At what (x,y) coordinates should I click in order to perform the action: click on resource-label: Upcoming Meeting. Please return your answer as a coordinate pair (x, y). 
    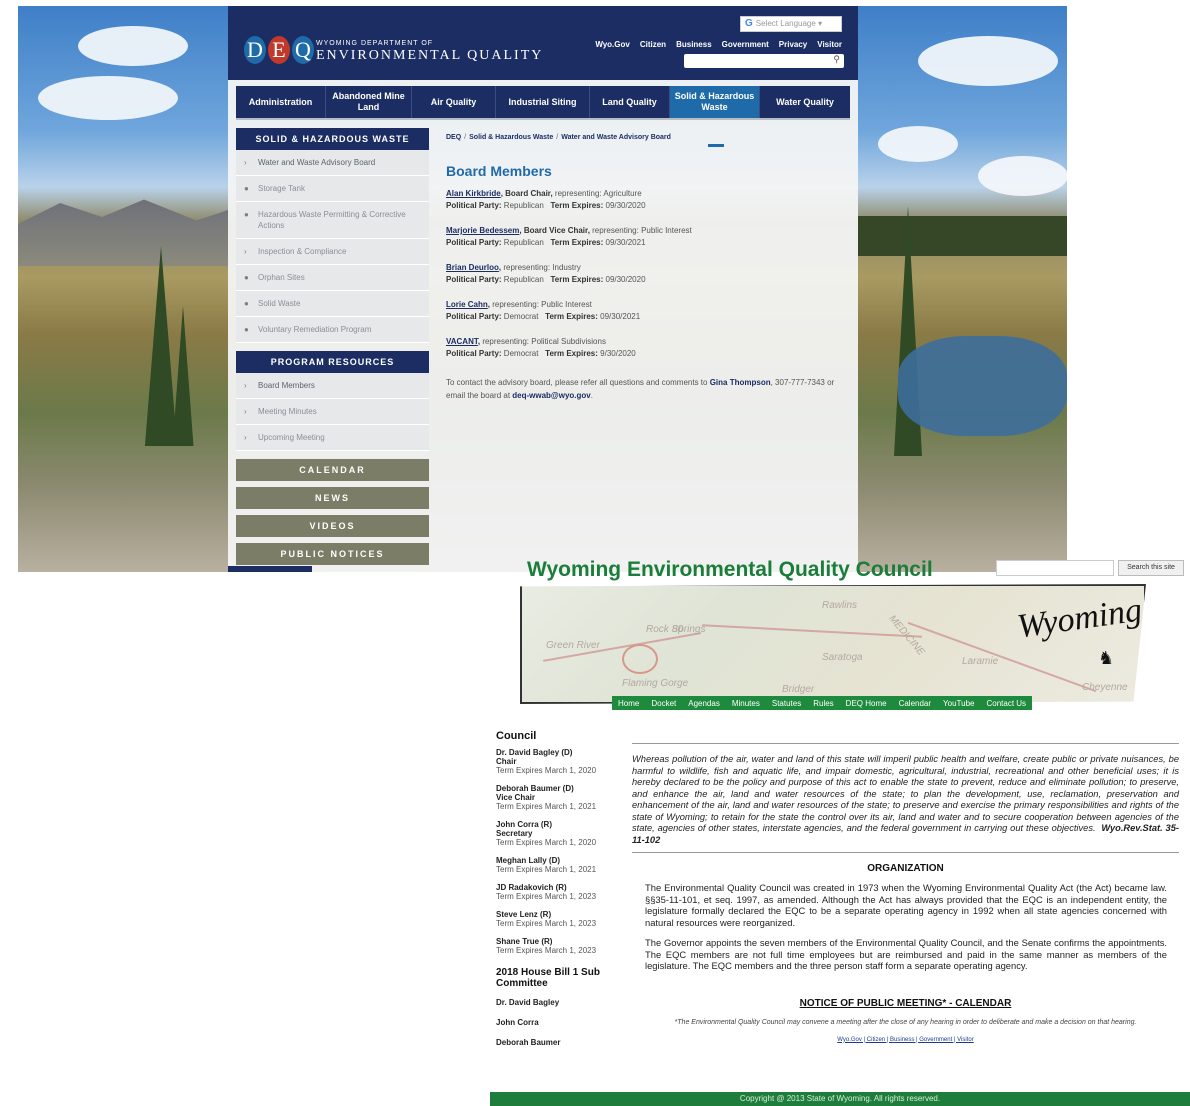
    Looking at the image, I should click on (291, 437).